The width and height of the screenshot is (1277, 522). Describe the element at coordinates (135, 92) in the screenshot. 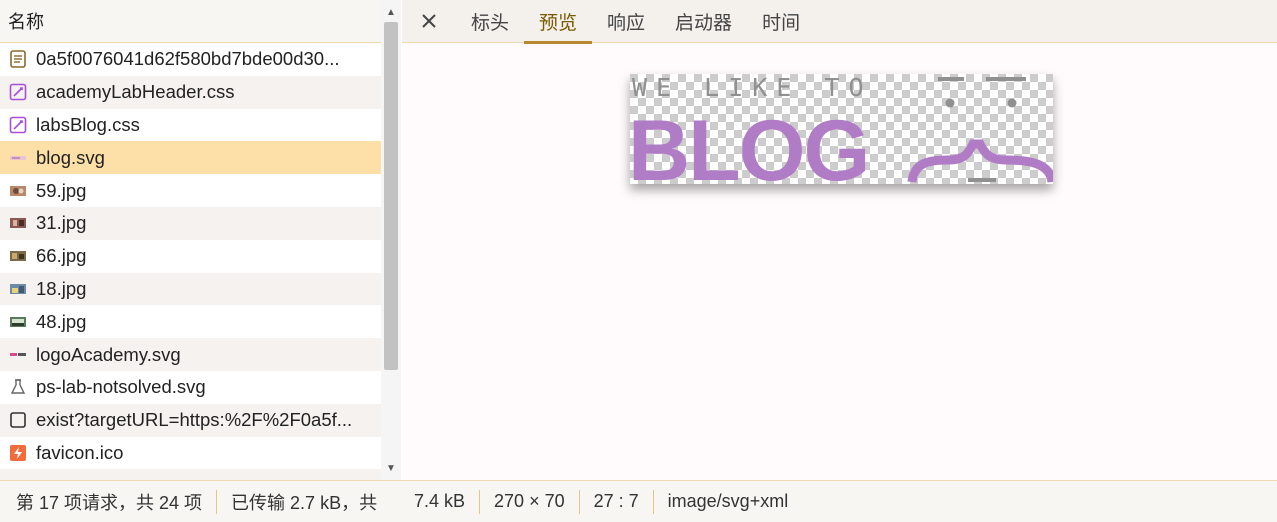

I see `request-name: academyLabHeader.css` at that location.